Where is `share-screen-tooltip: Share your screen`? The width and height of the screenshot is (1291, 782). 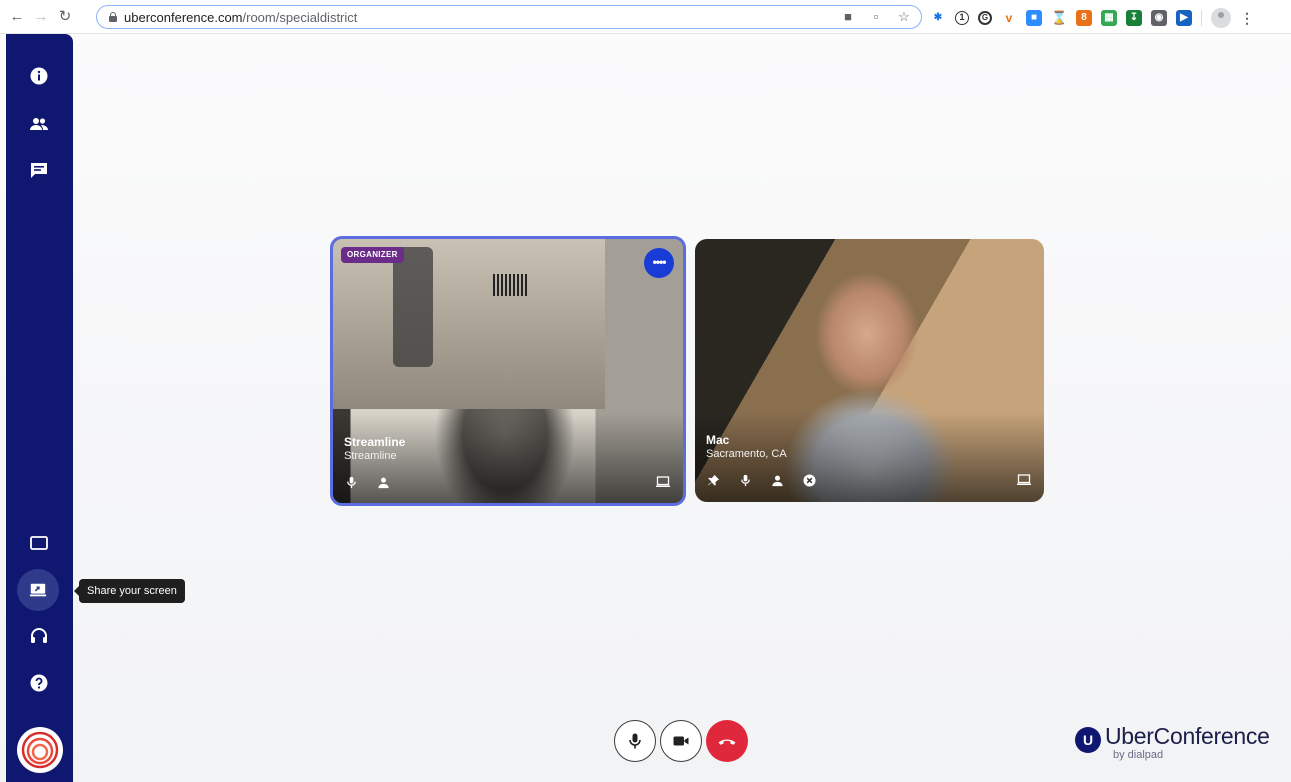 share-screen-tooltip: Share your screen is located at coordinates (129, 591).